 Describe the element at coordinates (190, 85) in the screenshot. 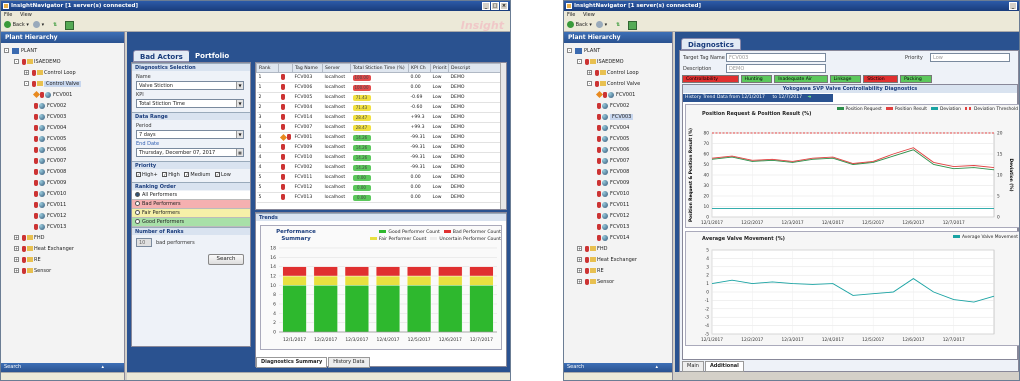

I see `name-select: Valve Stiction ▼` at that location.